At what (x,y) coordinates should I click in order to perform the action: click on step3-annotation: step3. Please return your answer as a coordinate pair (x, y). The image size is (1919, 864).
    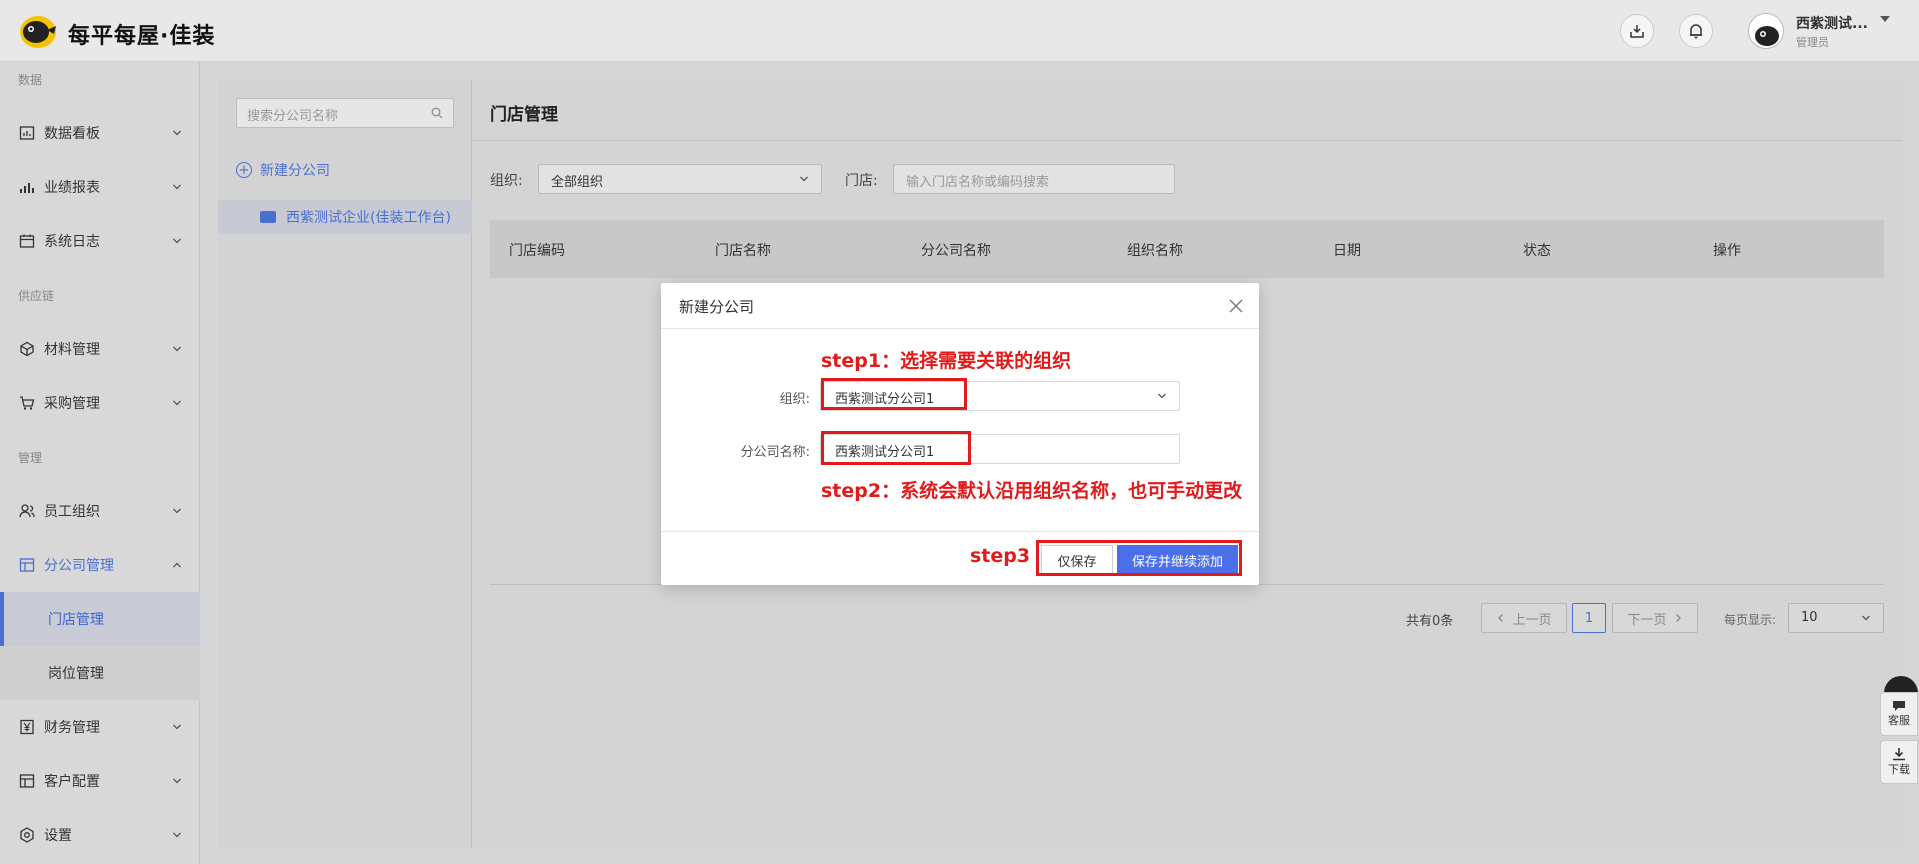
    Looking at the image, I should click on (1000, 556).